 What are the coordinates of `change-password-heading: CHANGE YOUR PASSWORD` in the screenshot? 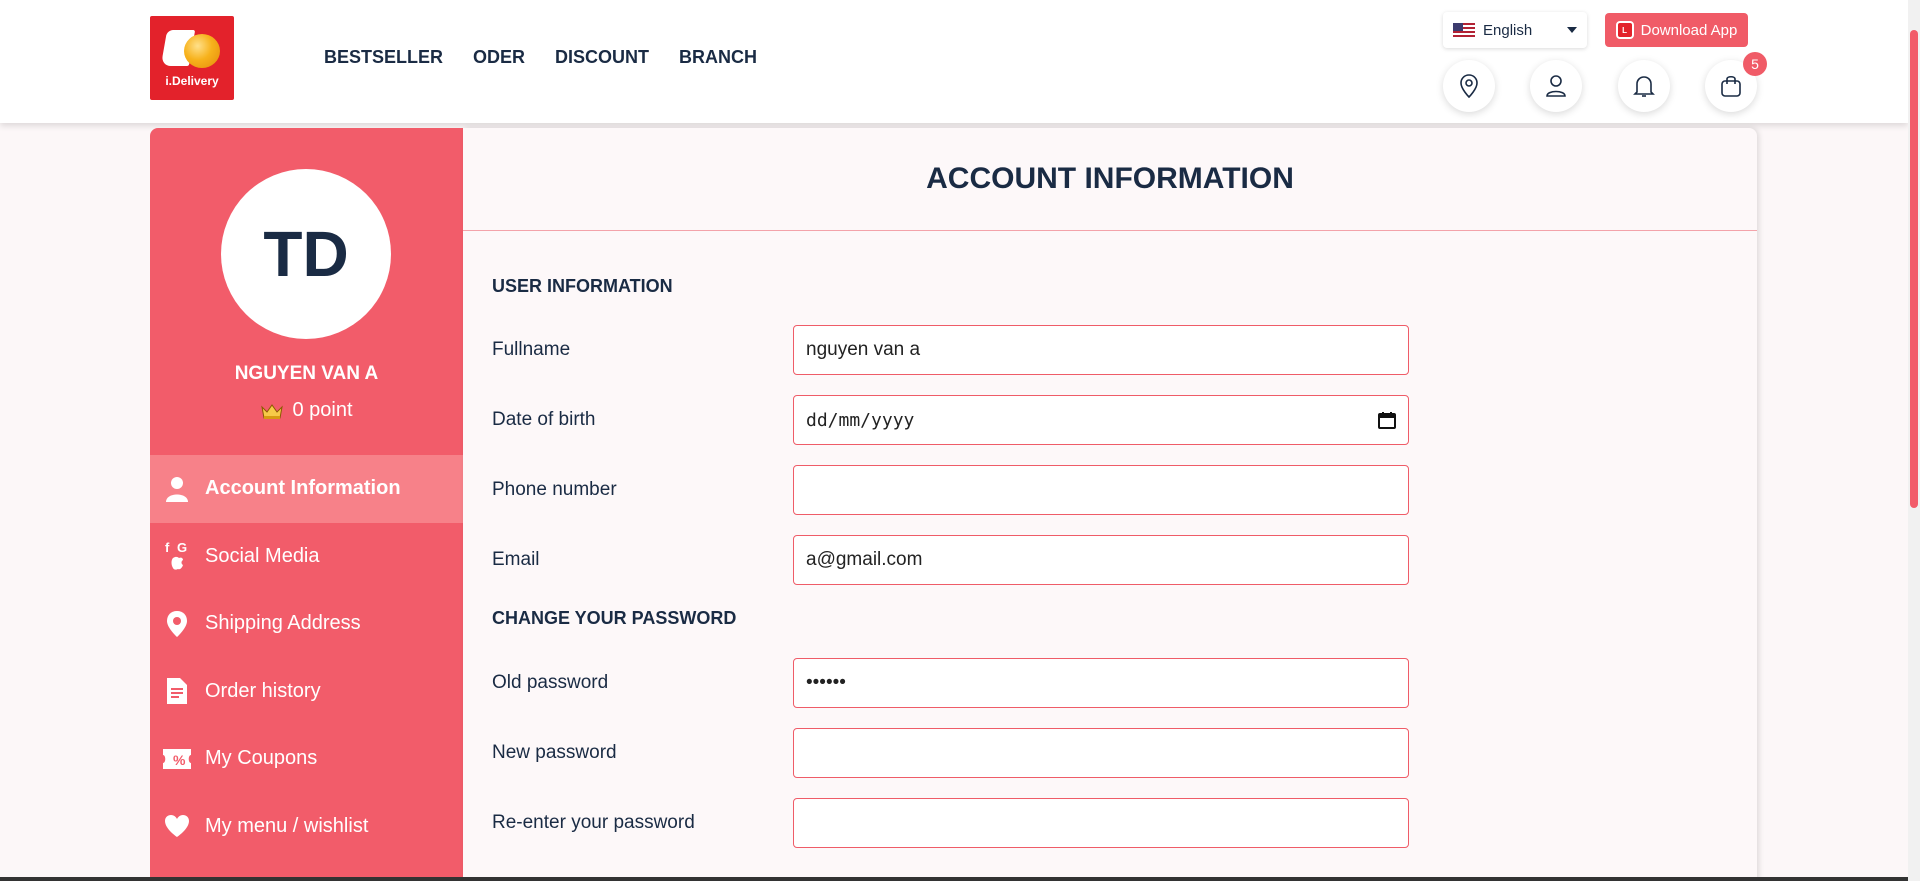 It's located at (614, 618).